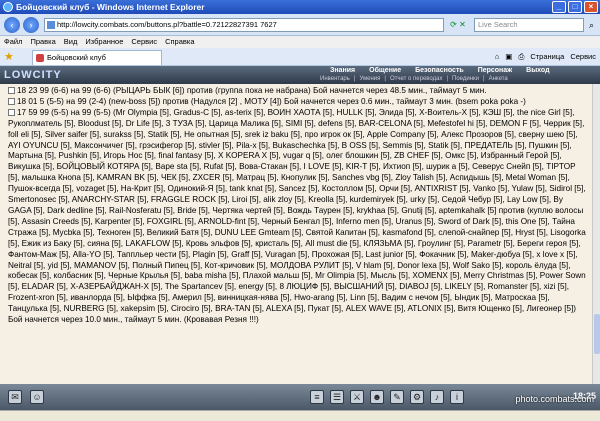  What do you see at coordinates (300, 397) in the screenshot?
I see `game-bottom-toolbar: ✉ ☺ ≡ ☰ ⚔ ☻ ✎ ⚙ ♪ i 18:25` at bounding box center [300, 397].